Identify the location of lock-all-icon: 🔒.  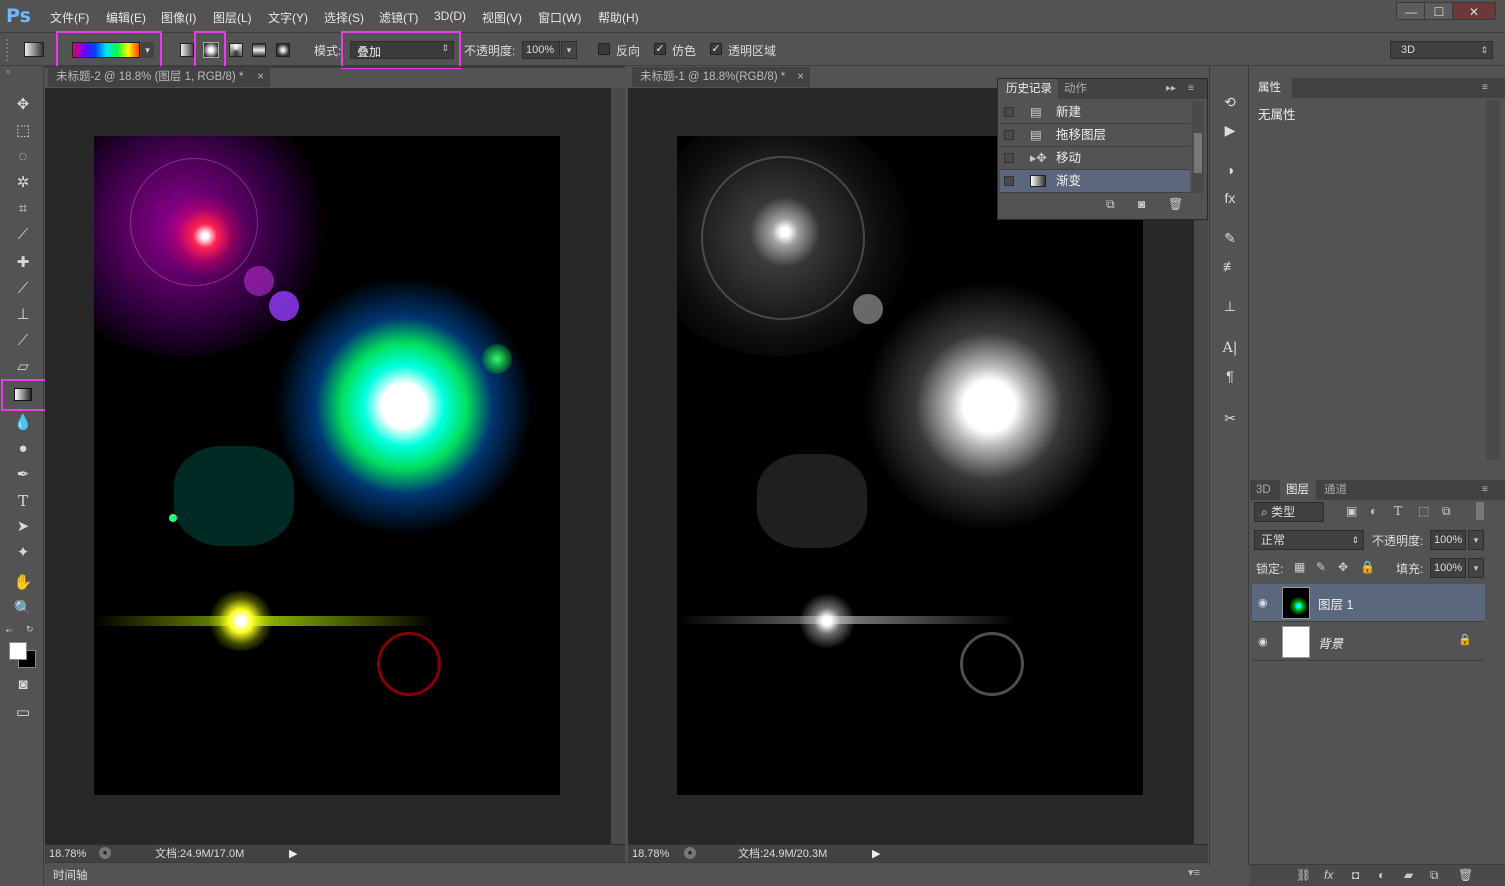
(1367, 567).